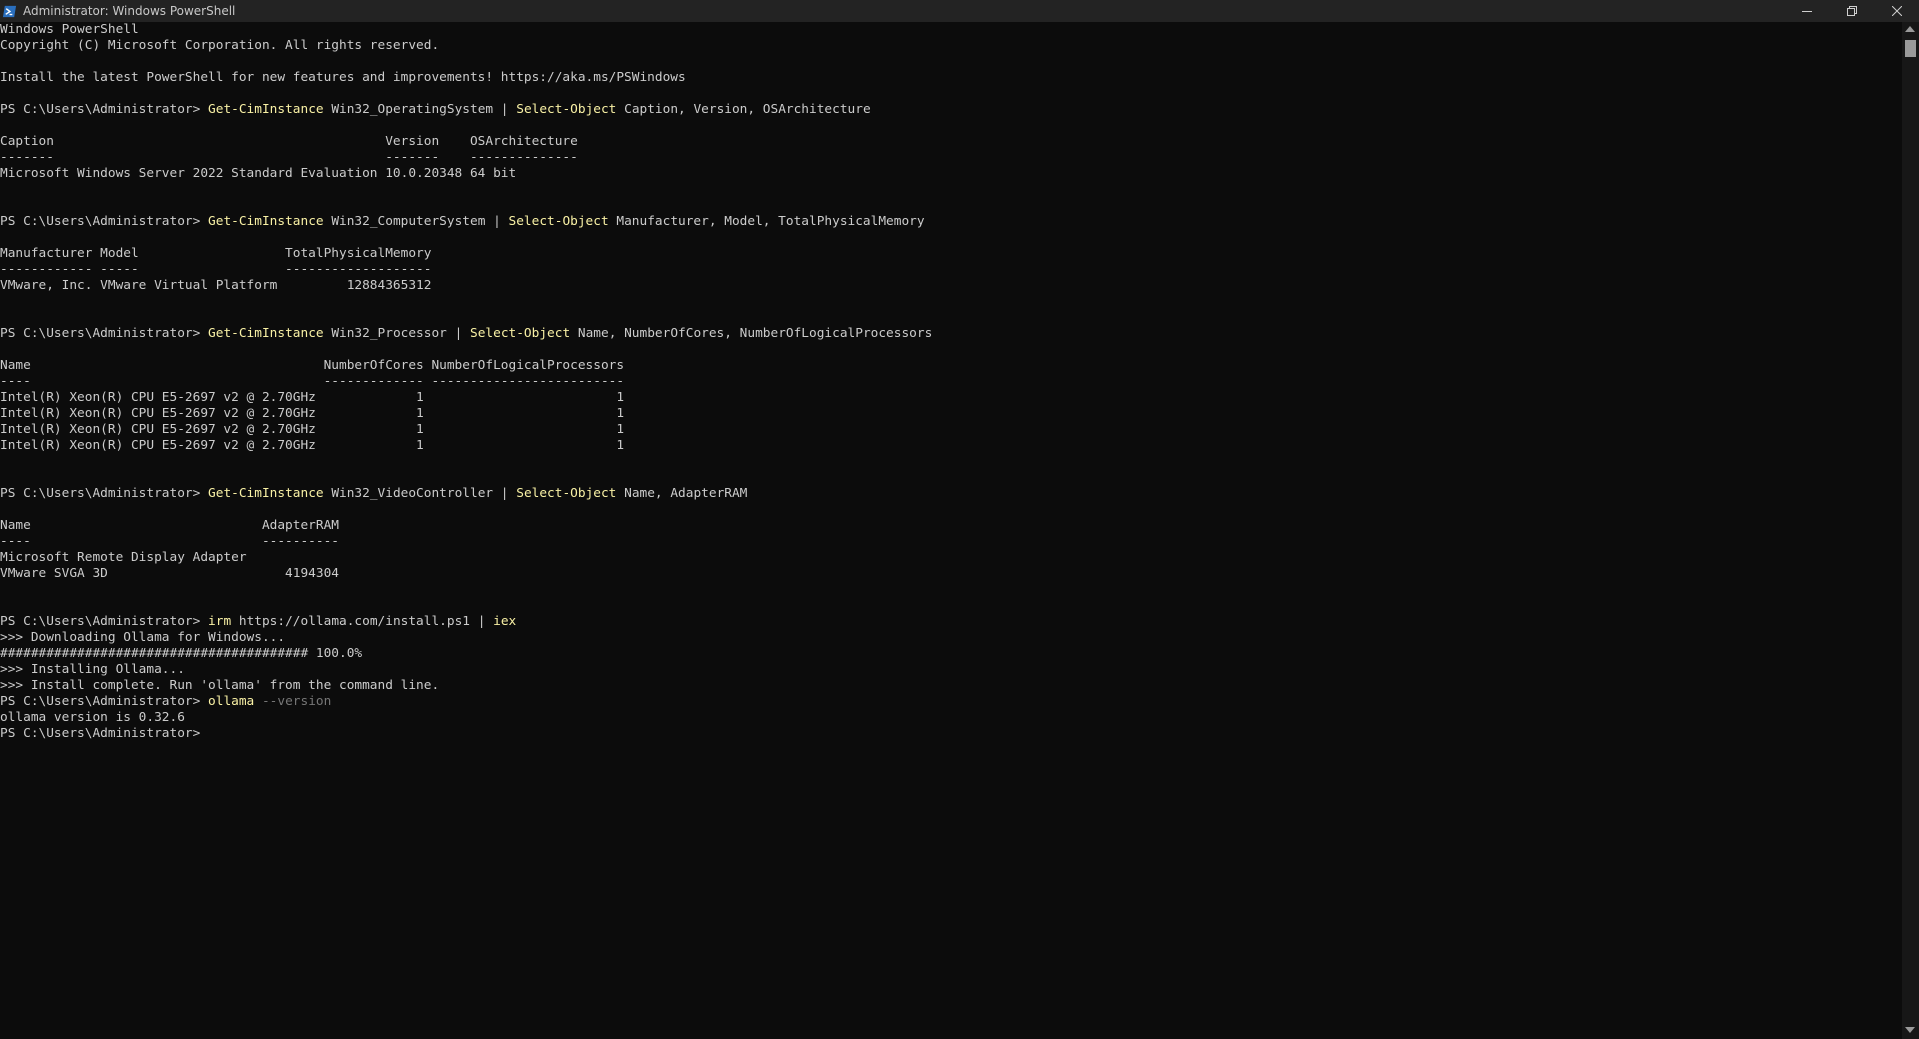  Describe the element at coordinates (1910, 530) in the screenshot. I see `vertical-scrollbar` at that location.